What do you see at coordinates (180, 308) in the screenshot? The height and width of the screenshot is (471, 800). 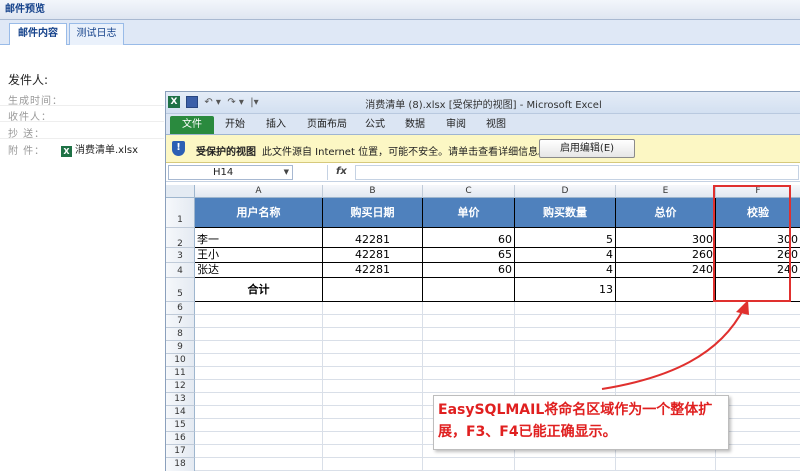 I see `row-header: 6` at bounding box center [180, 308].